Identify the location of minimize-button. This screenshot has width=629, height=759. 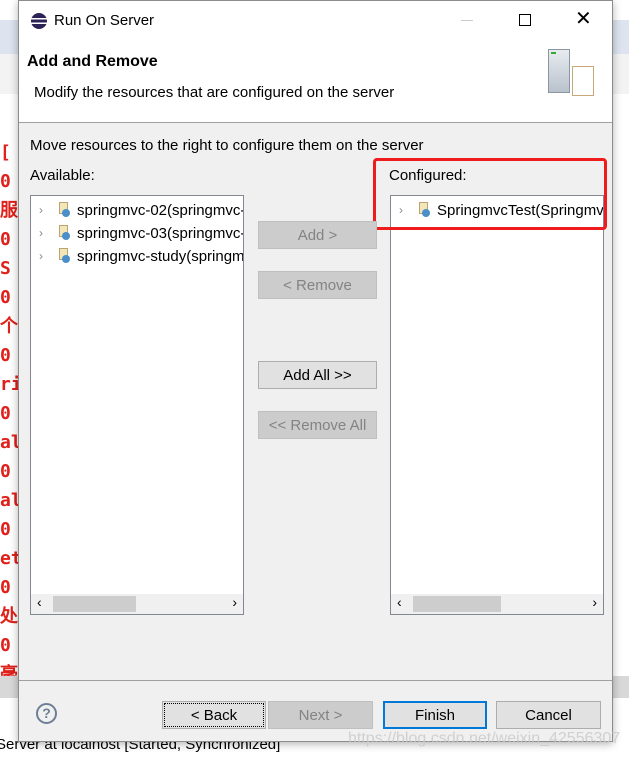
(467, 20).